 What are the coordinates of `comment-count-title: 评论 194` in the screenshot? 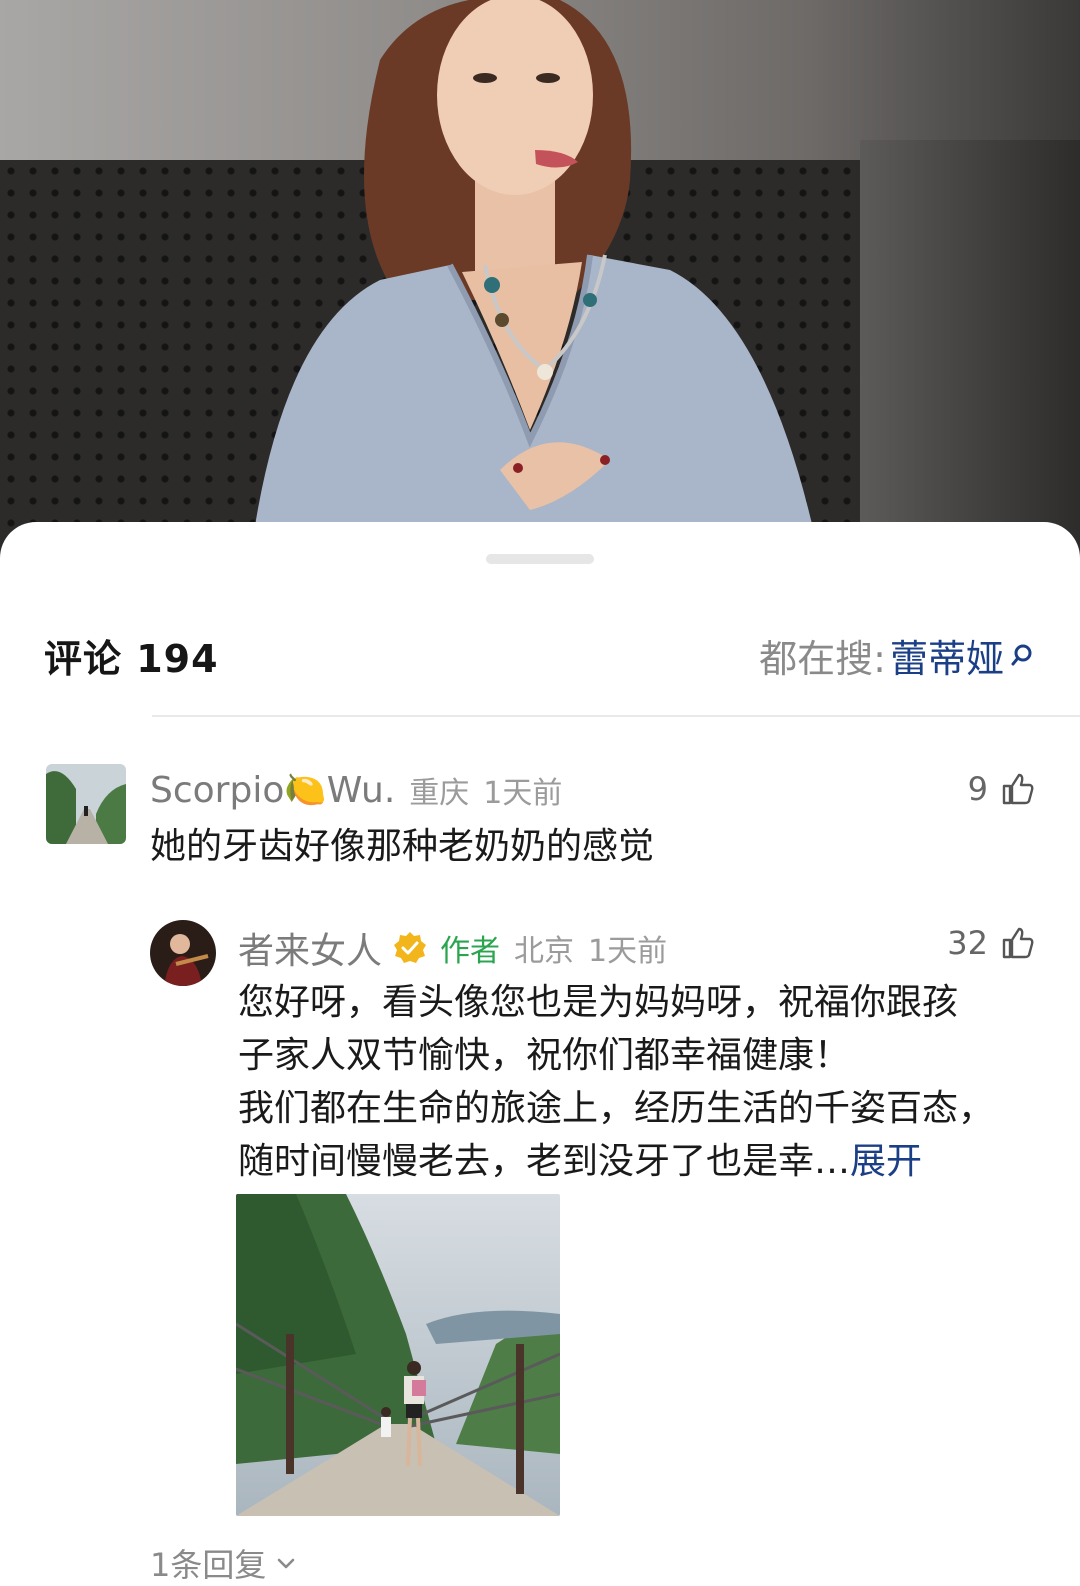 It's located at (131, 659).